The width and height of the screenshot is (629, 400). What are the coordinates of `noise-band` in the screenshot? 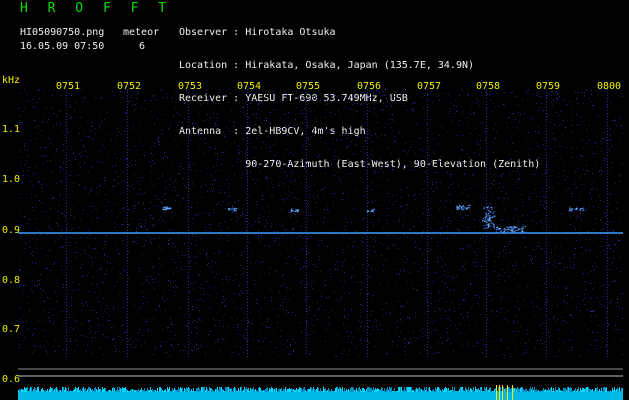 It's located at (320, 392).